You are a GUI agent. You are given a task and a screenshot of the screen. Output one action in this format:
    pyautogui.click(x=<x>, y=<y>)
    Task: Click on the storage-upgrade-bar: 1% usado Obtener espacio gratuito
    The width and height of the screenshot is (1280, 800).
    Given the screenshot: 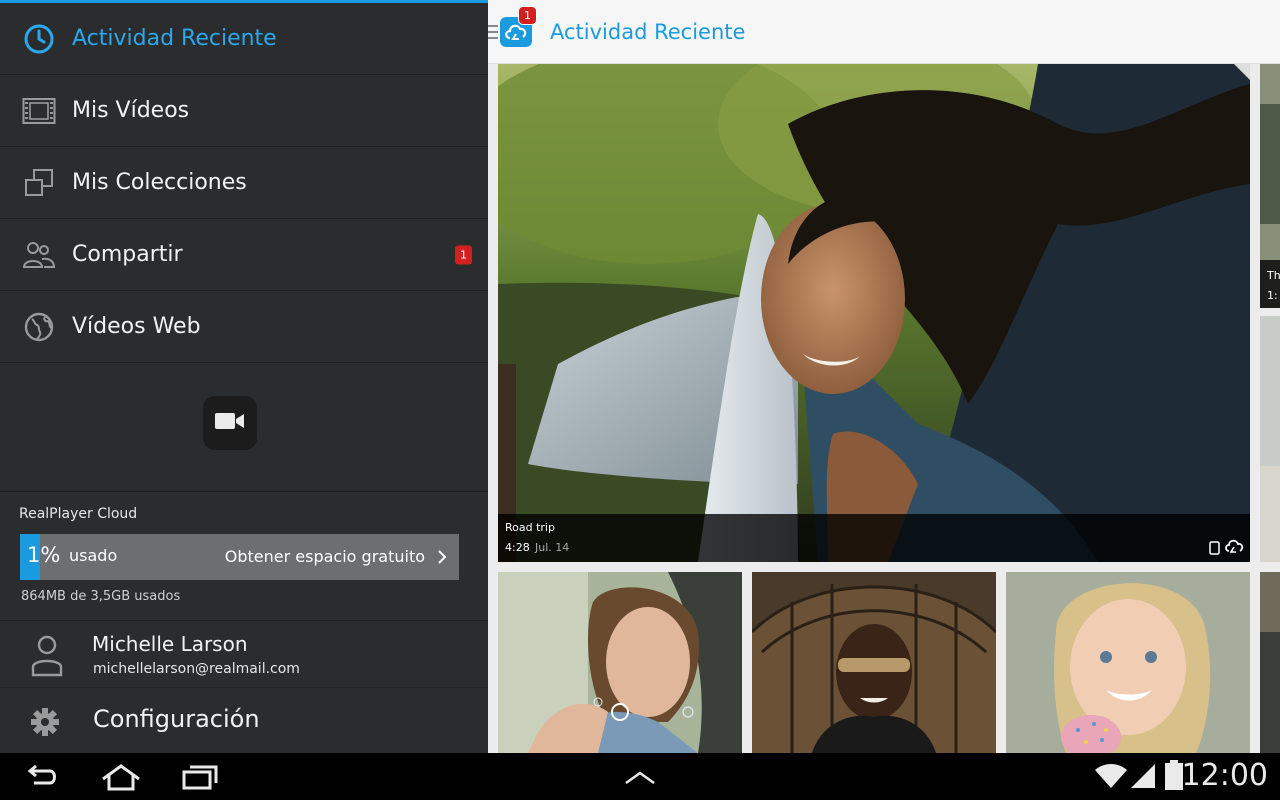 What is the action you would take?
    pyautogui.click(x=239, y=557)
    